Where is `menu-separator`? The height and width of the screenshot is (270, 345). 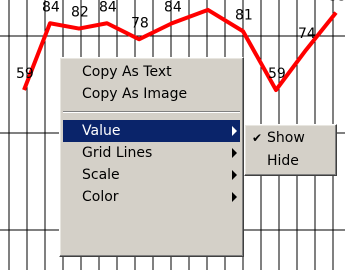 menu-separator is located at coordinates (151, 112).